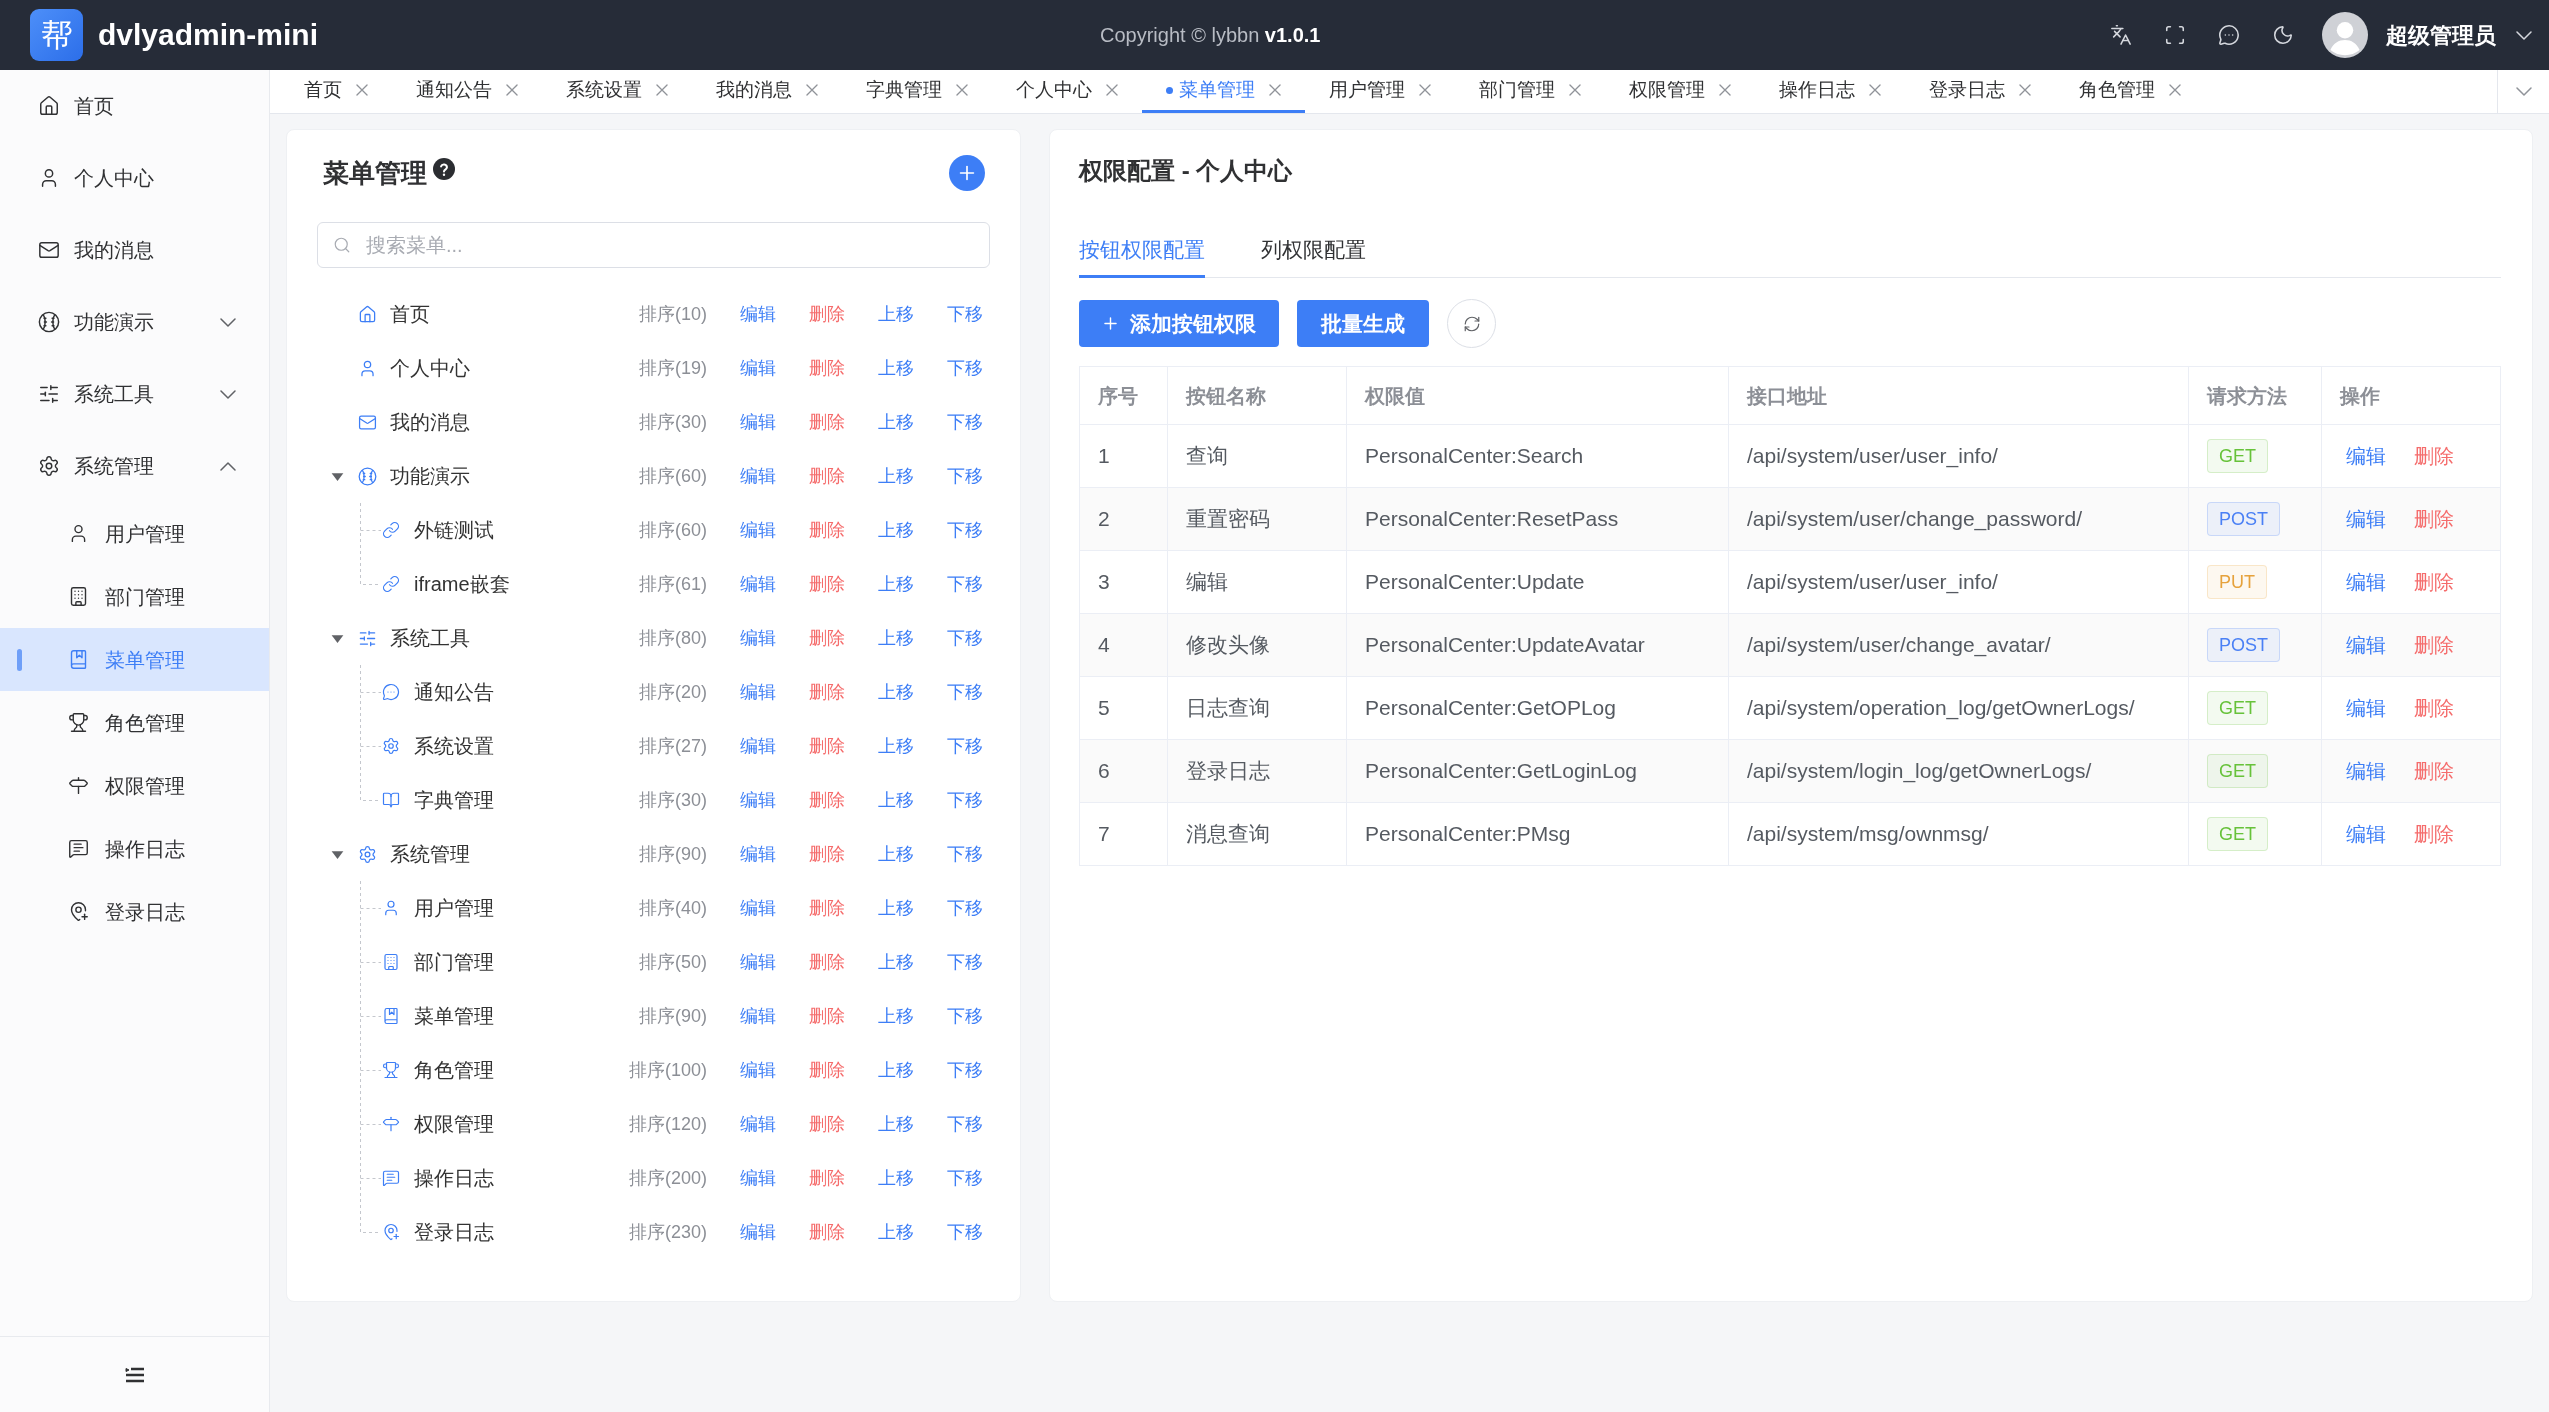 The width and height of the screenshot is (2549, 1412). Describe the element at coordinates (454, 908) in the screenshot. I see `tree-node-label: 用户管理` at that location.